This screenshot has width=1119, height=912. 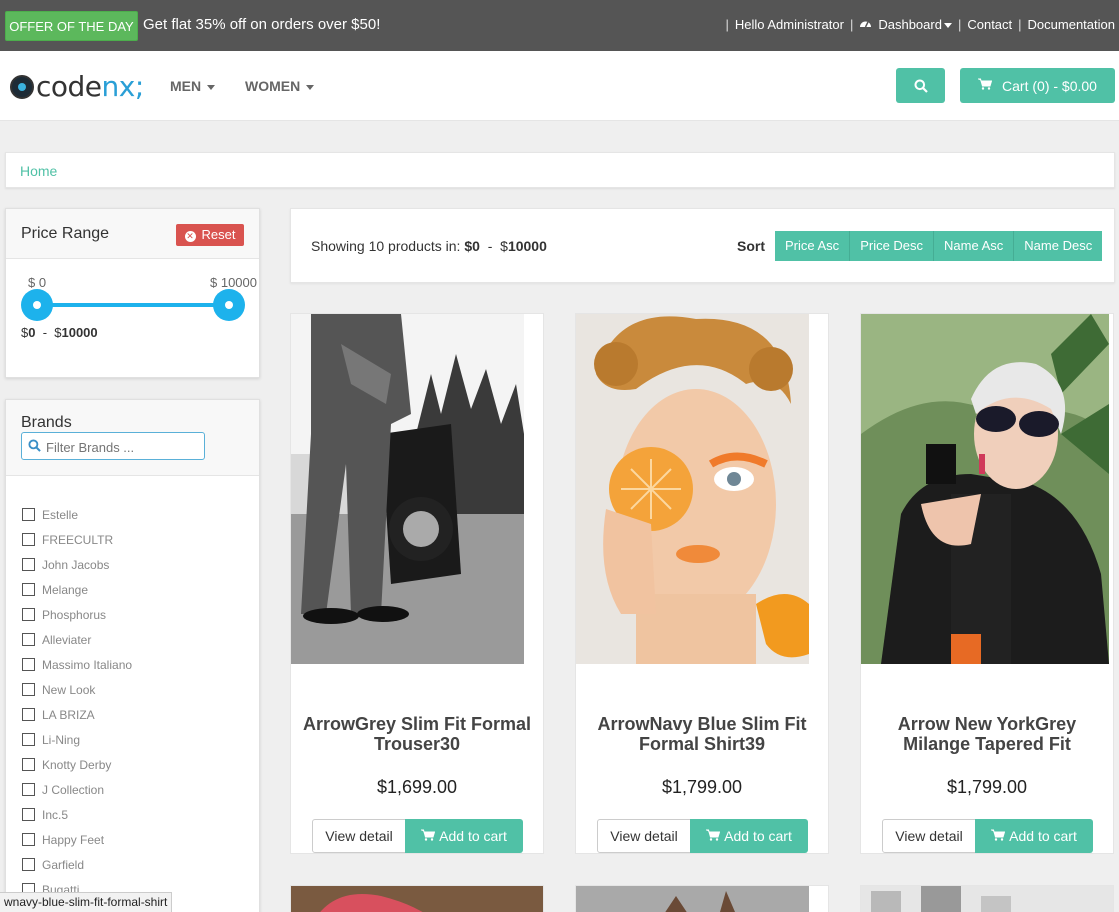 I want to click on brand-label: Li-Ning, so click(x=61, y=739).